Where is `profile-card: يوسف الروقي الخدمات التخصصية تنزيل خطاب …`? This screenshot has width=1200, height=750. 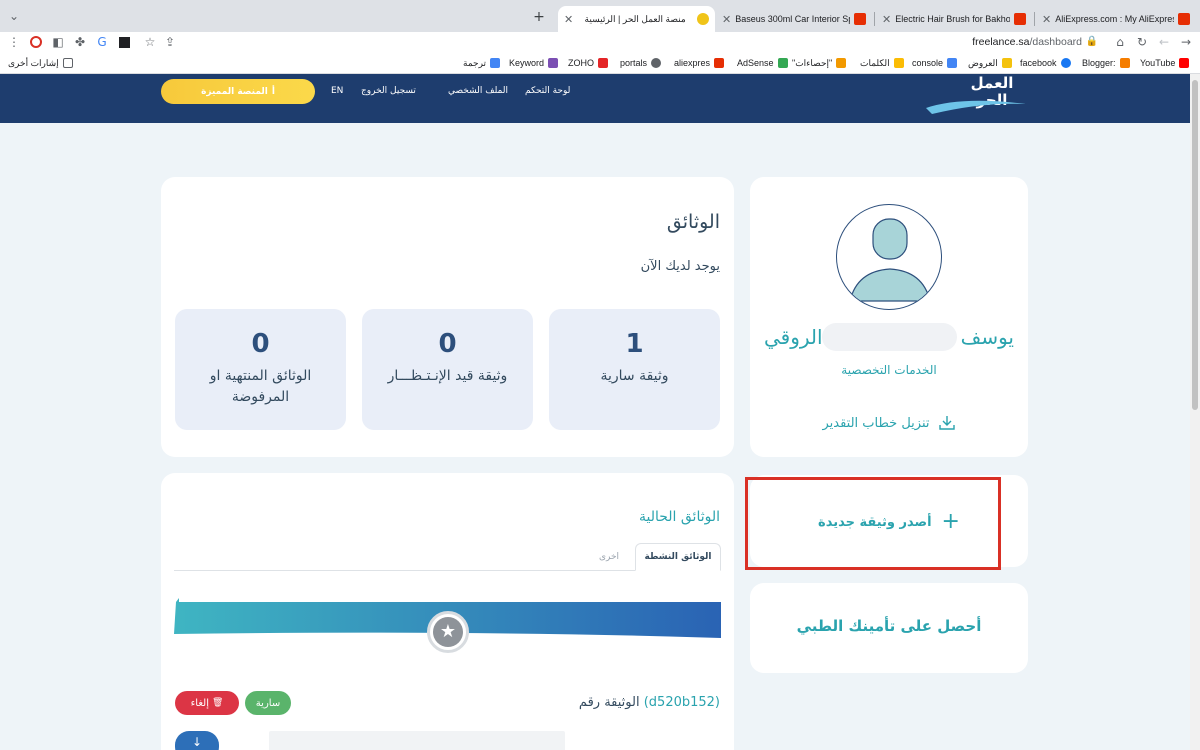
profile-card: يوسف الروقي الخدمات التخصصية تنزيل خطاب … is located at coordinates (889, 317).